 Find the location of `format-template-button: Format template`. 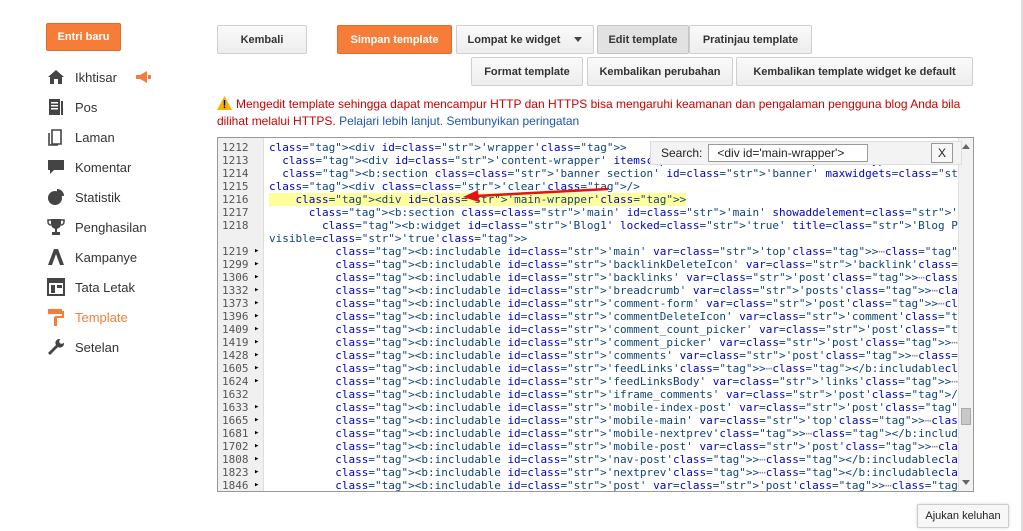

format-template-button: Format template is located at coordinates (527, 71).